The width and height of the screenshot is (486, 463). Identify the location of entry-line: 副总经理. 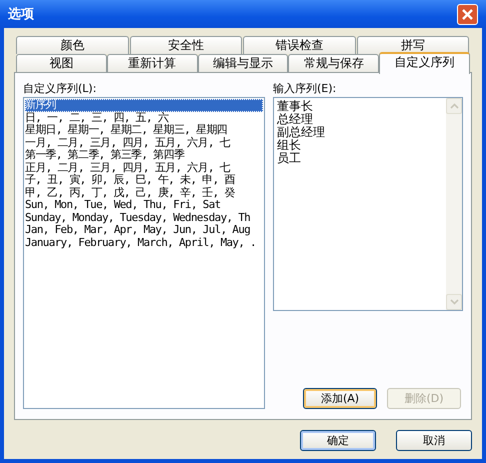
(301, 132).